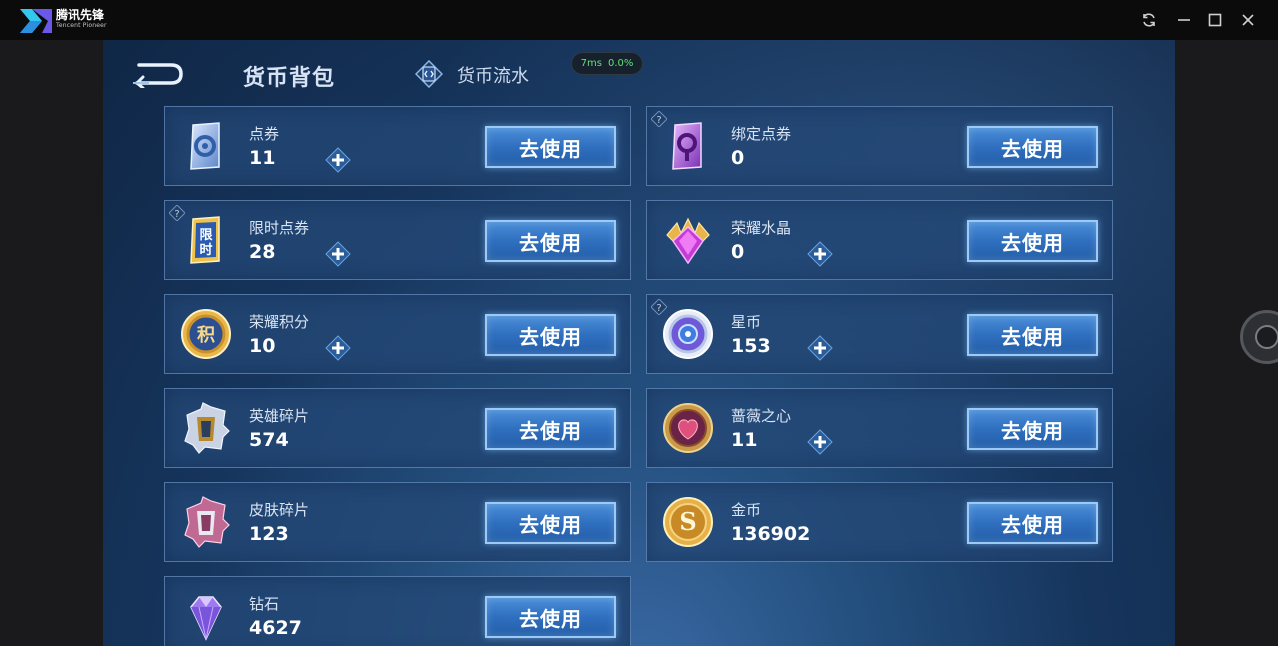 The height and width of the screenshot is (646, 1278). Describe the element at coordinates (397, 146) in the screenshot. I see `currency-card-voucher: 点券 11 去使用` at that location.